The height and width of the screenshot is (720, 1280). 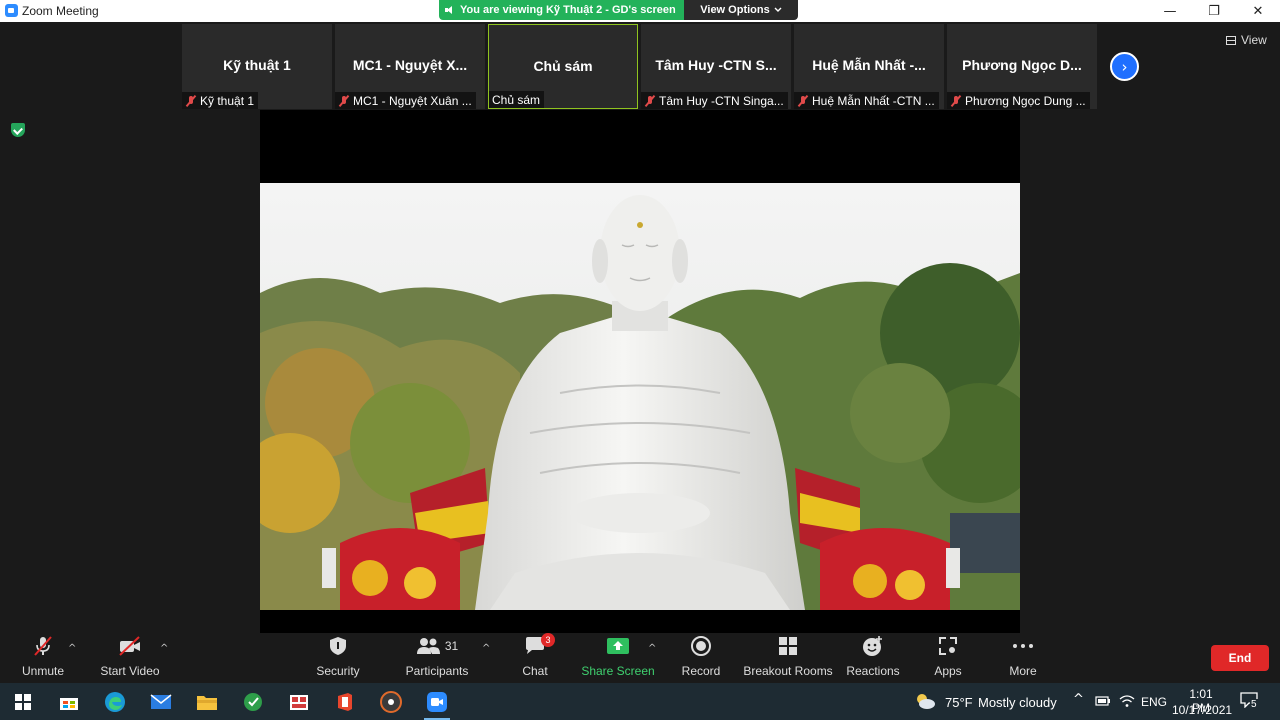 I want to click on audio-options-caret: ^, so click(x=72, y=648).